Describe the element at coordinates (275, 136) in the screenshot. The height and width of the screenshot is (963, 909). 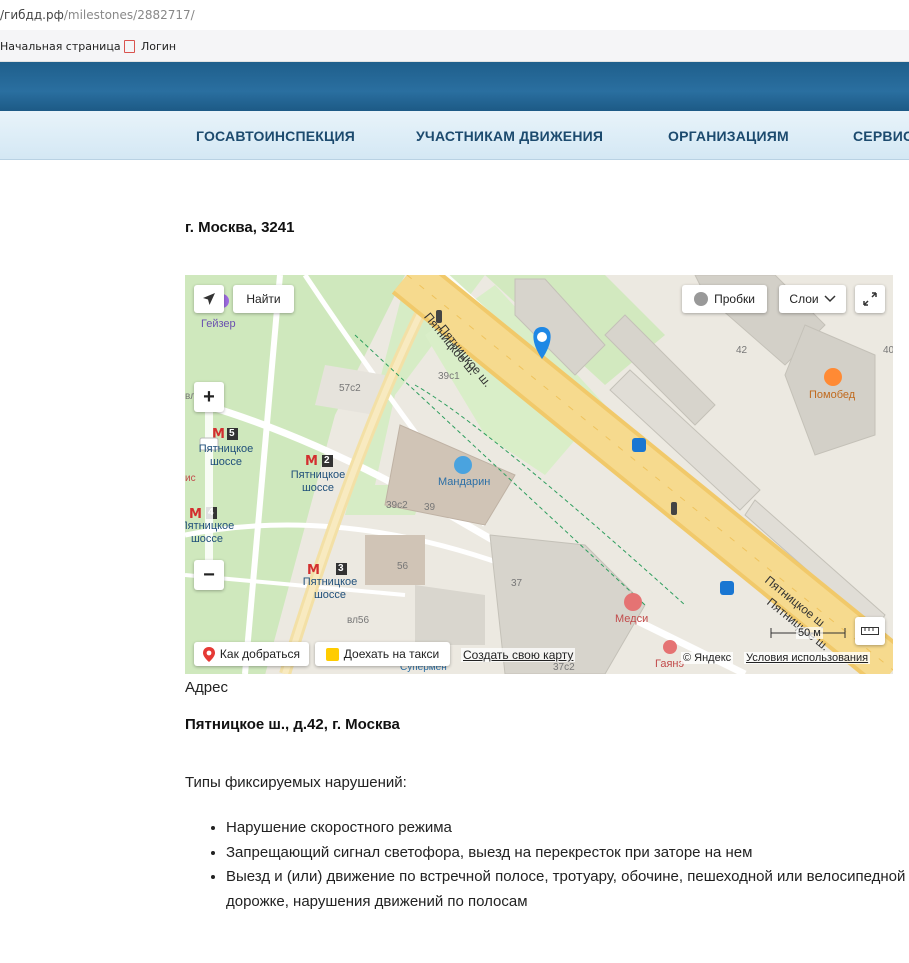
I see `nav-item-gosavtoinspekciya: ГОСАВТОИНСПЕКЦИЯ` at that location.